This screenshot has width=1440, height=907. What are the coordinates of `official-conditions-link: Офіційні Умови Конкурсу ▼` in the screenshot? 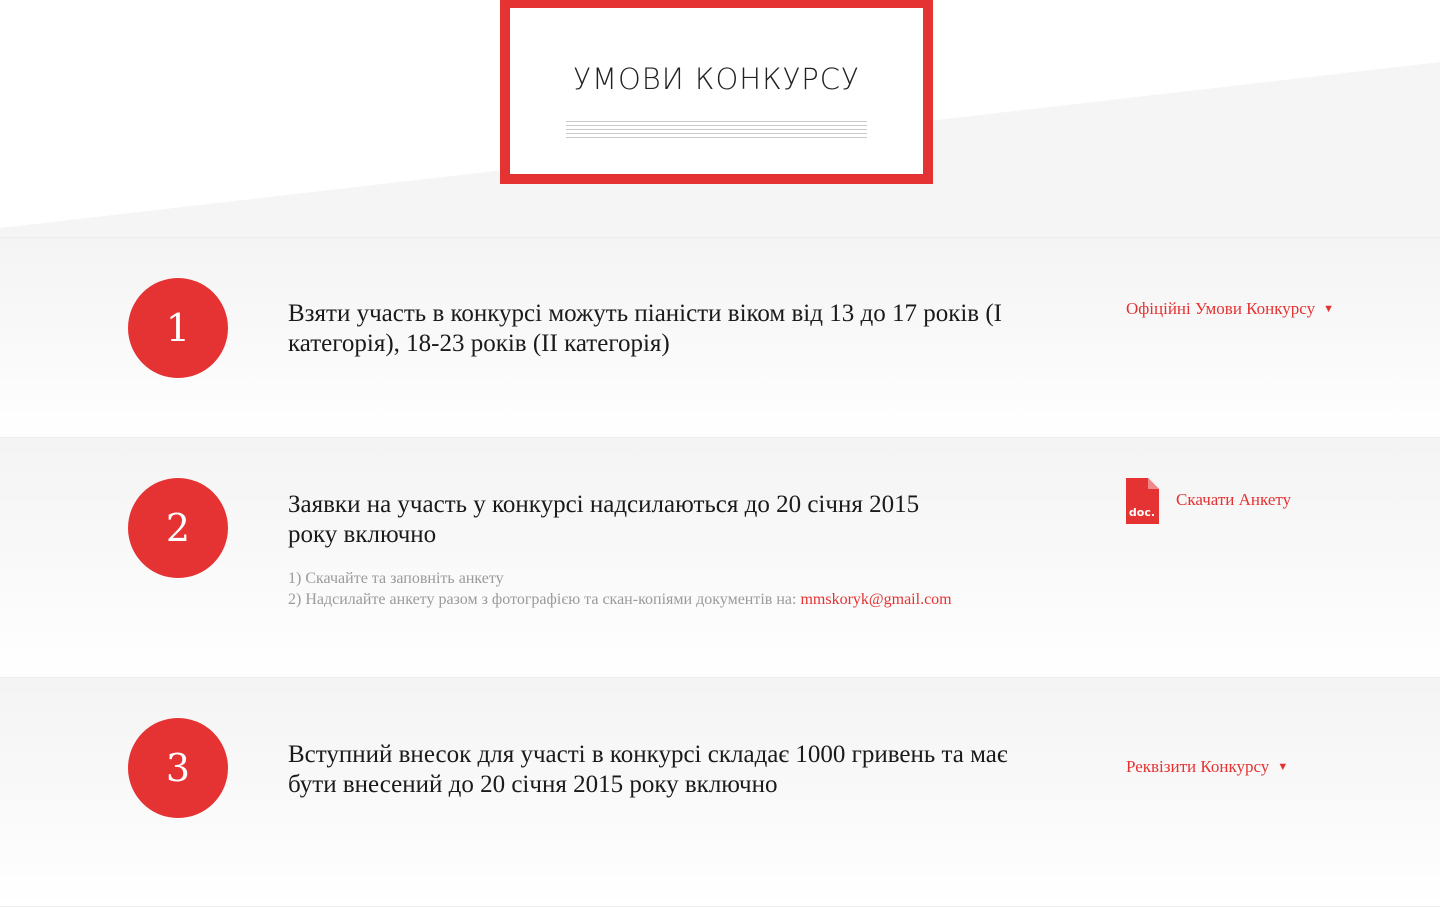 It's located at (1230, 309).